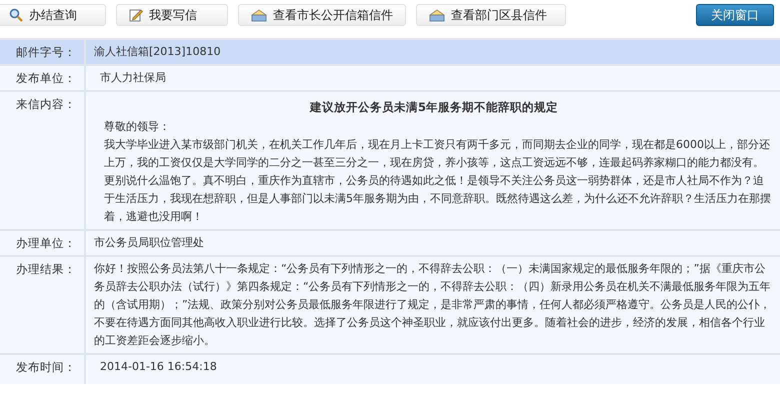 The width and height of the screenshot is (780, 420). What do you see at coordinates (16, 15) in the screenshot?
I see `search-icon` at bounding box center [16, 15].